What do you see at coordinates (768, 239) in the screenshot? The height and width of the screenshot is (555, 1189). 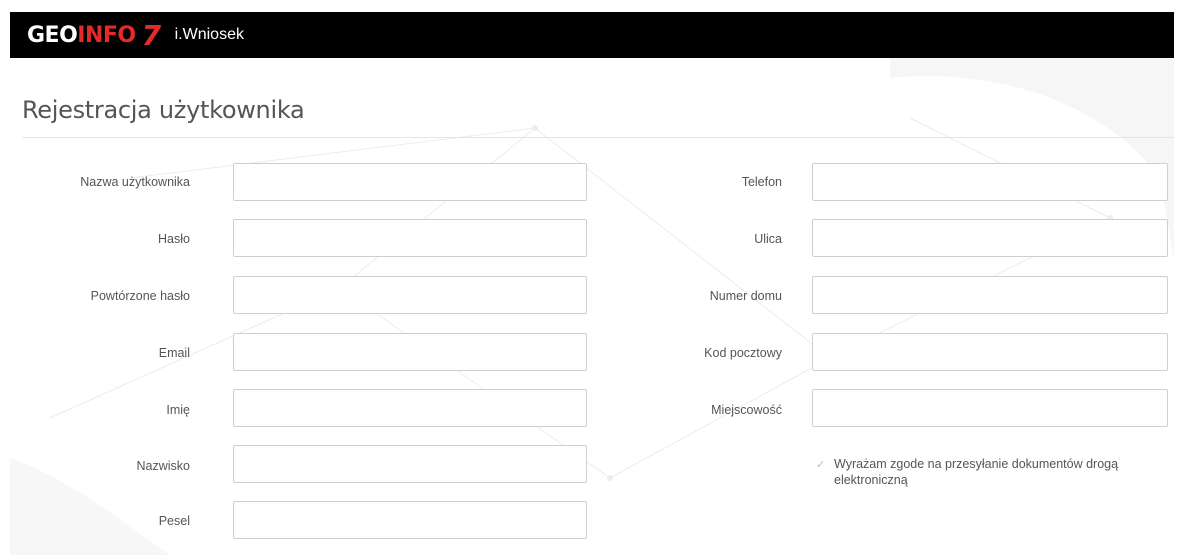 I see `street-label: Ulica` at bounding box center [768, 239].